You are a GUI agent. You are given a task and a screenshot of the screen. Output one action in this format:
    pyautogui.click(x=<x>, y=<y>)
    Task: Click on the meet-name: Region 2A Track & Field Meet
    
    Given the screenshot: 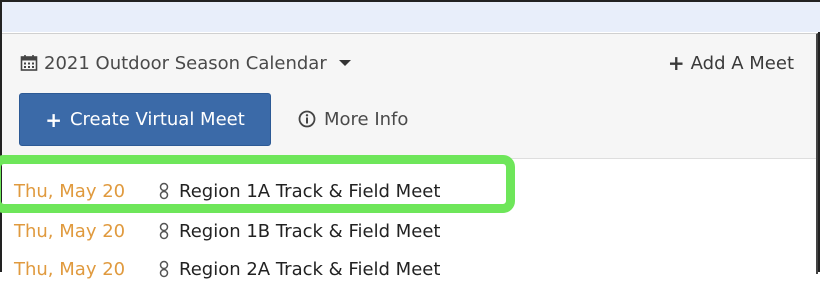 What is the action you would take?
    pyautogui.click(x=309, y=269)
    